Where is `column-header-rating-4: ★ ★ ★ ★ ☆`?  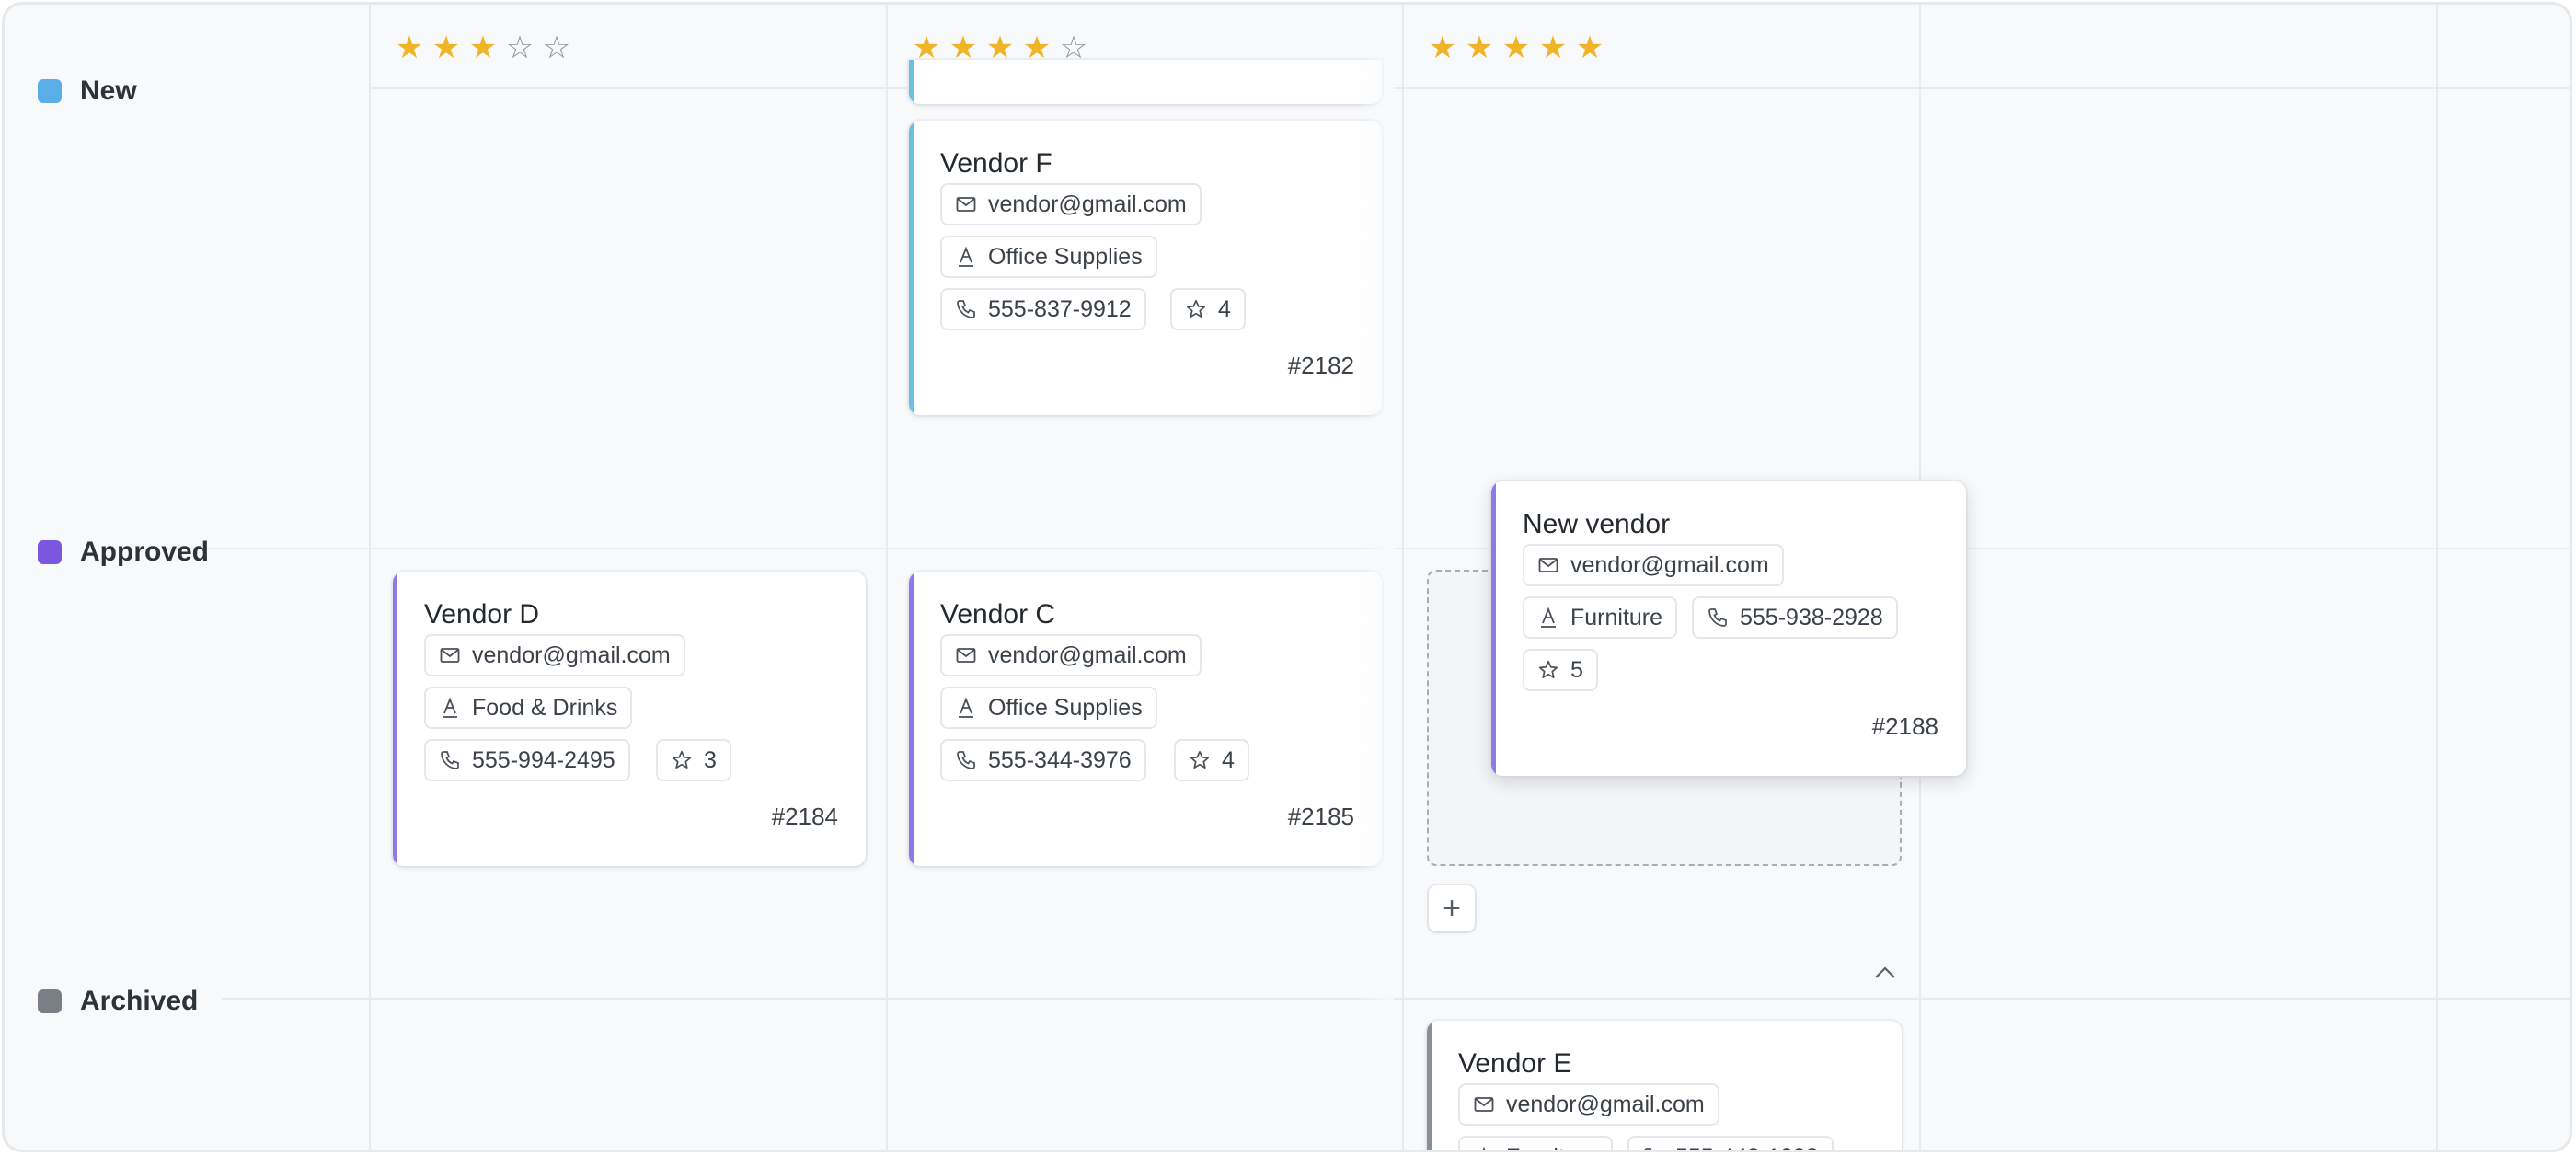 column-header-rating-4: ★ ★ ★ ★ ☆ is located at coordinates (1000, 48).